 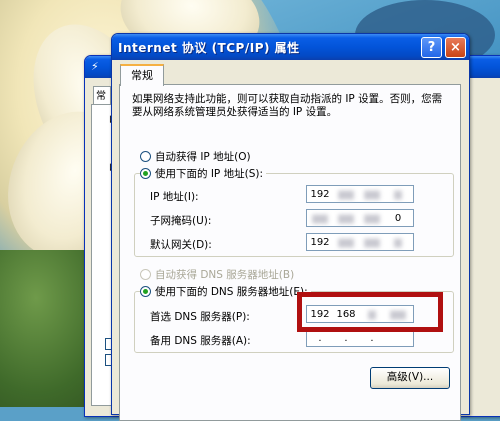 I want to click on background-tab-label: 常, so click(x=101, y=96).